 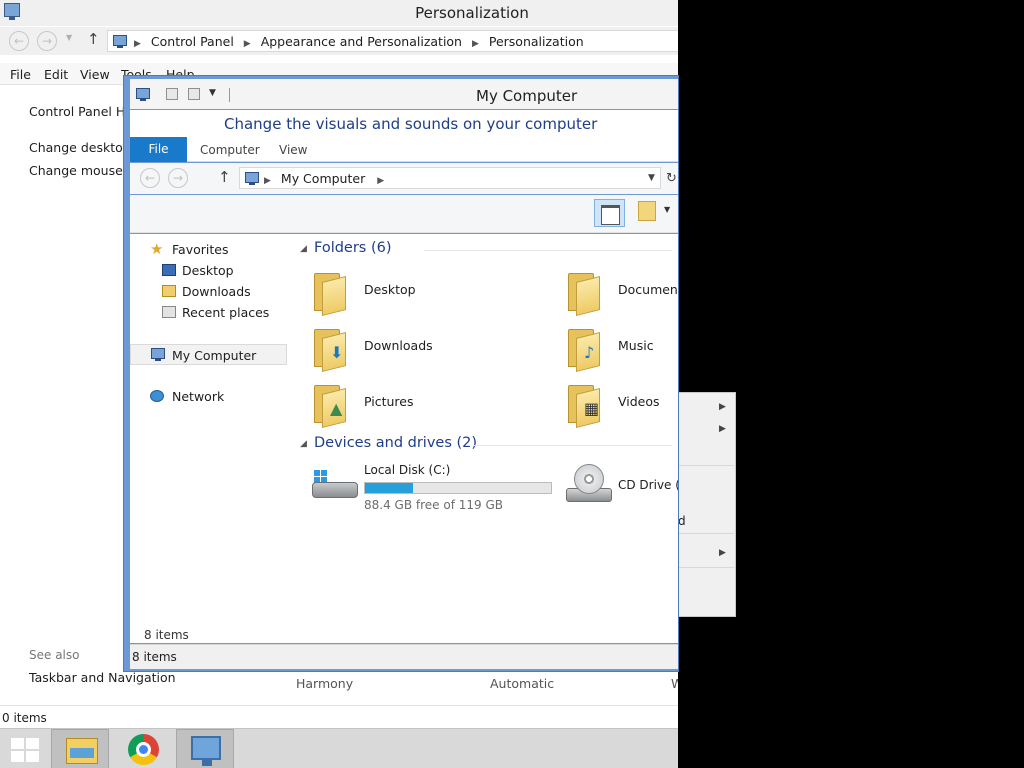 What do you see at coordinates (586, 349) in the screenshot?
I see `music-folder-icon: ♪` at bounding box center [586, 349].